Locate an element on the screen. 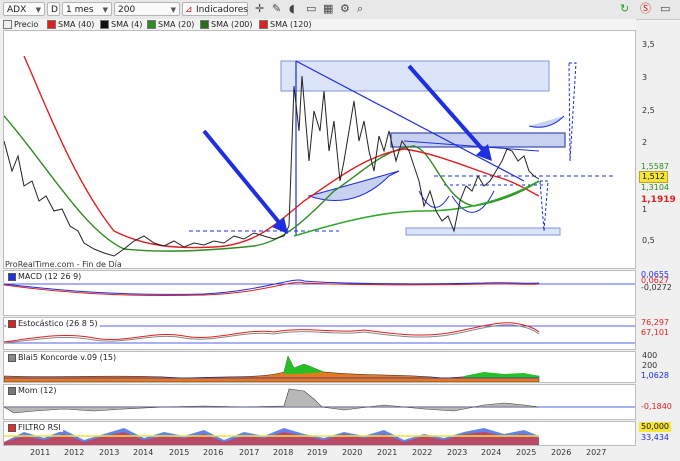 The image size is (680, 461). legend-item-sma4: SMA (4) is located at coordinates (121, 24).